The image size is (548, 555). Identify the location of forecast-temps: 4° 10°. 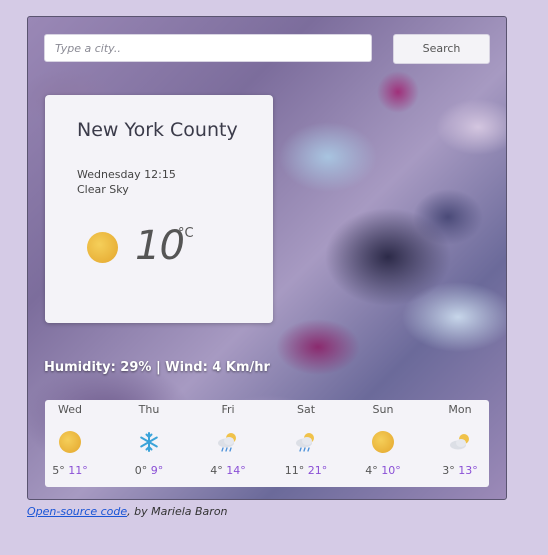
(383, 470).